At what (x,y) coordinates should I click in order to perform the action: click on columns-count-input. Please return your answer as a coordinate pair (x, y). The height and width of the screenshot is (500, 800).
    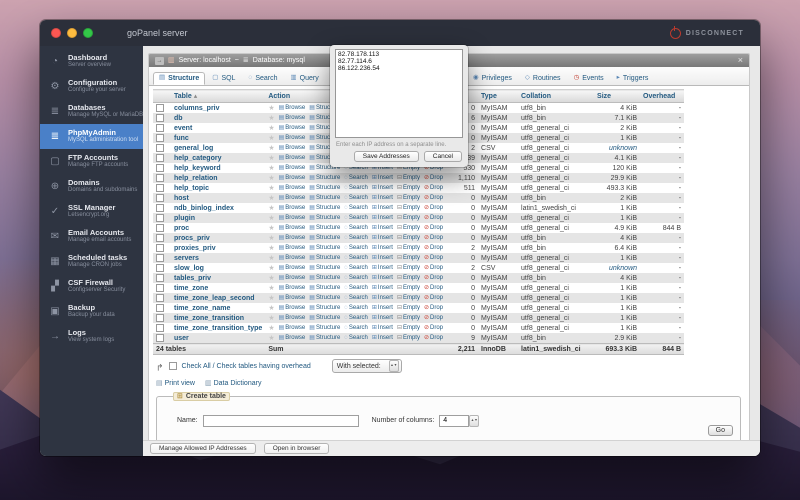
    Looking at the image, I should click on (454, 420).